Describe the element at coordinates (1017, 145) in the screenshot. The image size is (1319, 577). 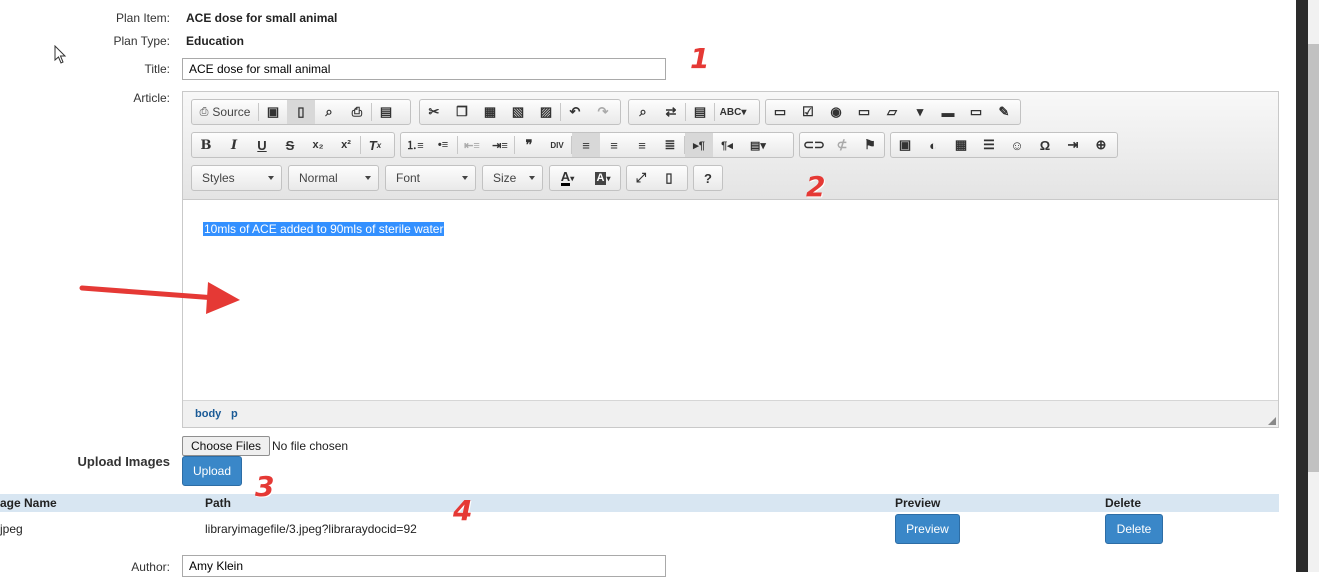
I see `smiley-icon: ☺` at that location.